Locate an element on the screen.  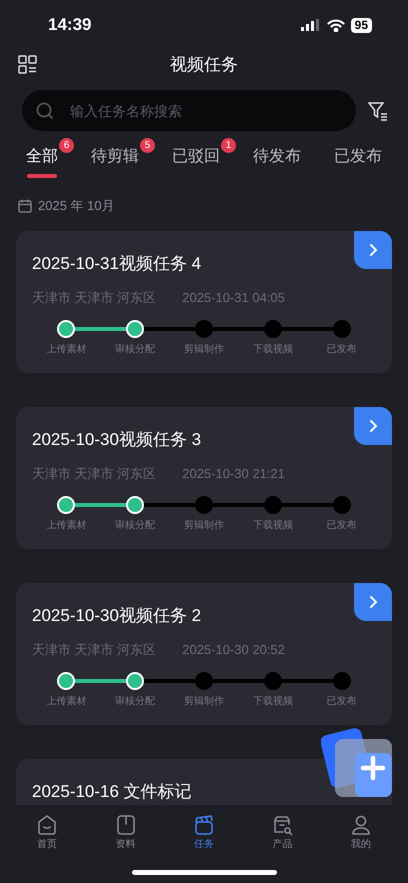
task-title: 2025-10-30视频任务 2 is located at coordinates (117, 615).